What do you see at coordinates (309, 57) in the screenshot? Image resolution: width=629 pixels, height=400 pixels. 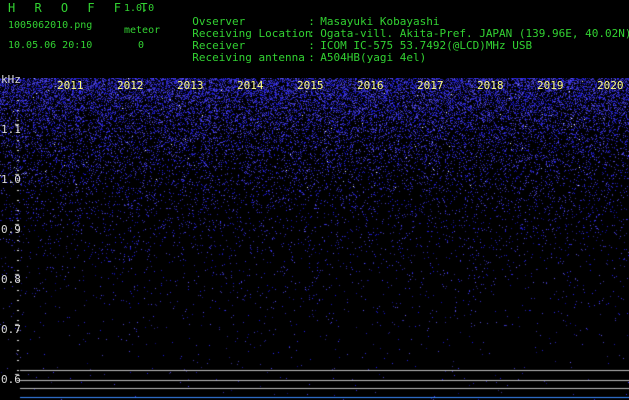 I see `meta-antenna: Receiving antenna: A504HB(yagi 4el)` at bounding box center [309, 57].